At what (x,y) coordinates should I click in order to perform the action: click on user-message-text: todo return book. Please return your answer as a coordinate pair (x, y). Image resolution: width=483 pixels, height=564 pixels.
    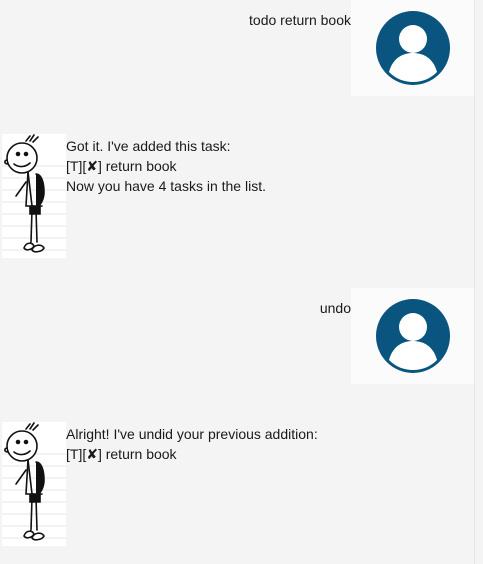
    Looking at the image, I should click on (300, 20).